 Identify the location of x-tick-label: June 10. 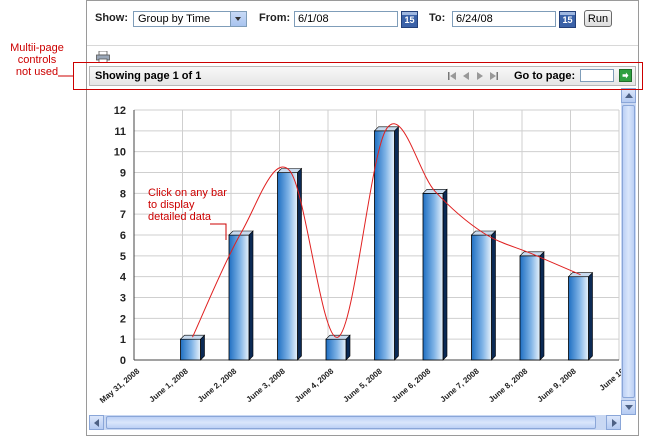
(609, 379).